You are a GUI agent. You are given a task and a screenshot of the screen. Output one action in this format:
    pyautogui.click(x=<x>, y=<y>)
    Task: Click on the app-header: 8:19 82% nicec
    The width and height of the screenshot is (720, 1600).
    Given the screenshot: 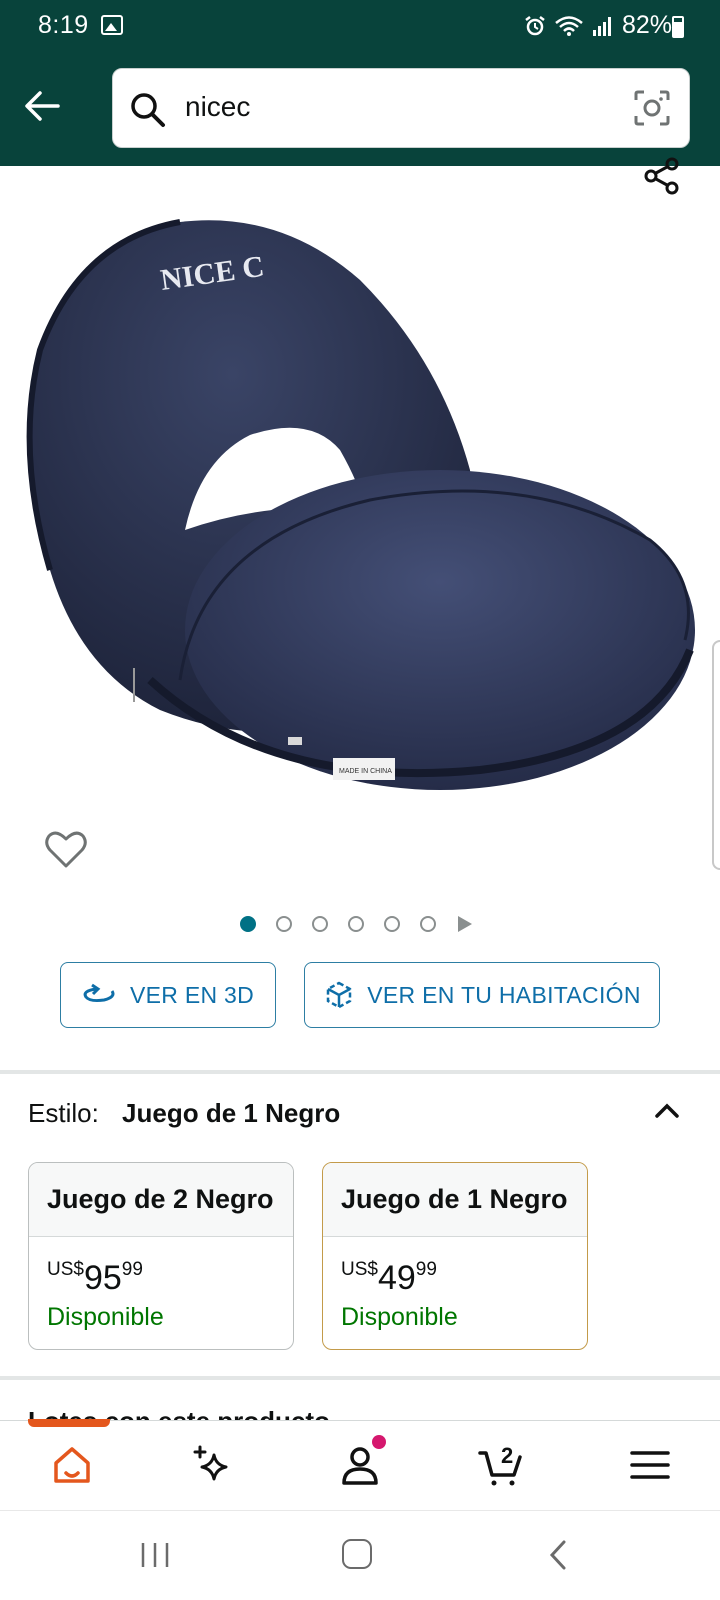 What is the action you would take?
    pyautogui.click(x=360, y=83)
    